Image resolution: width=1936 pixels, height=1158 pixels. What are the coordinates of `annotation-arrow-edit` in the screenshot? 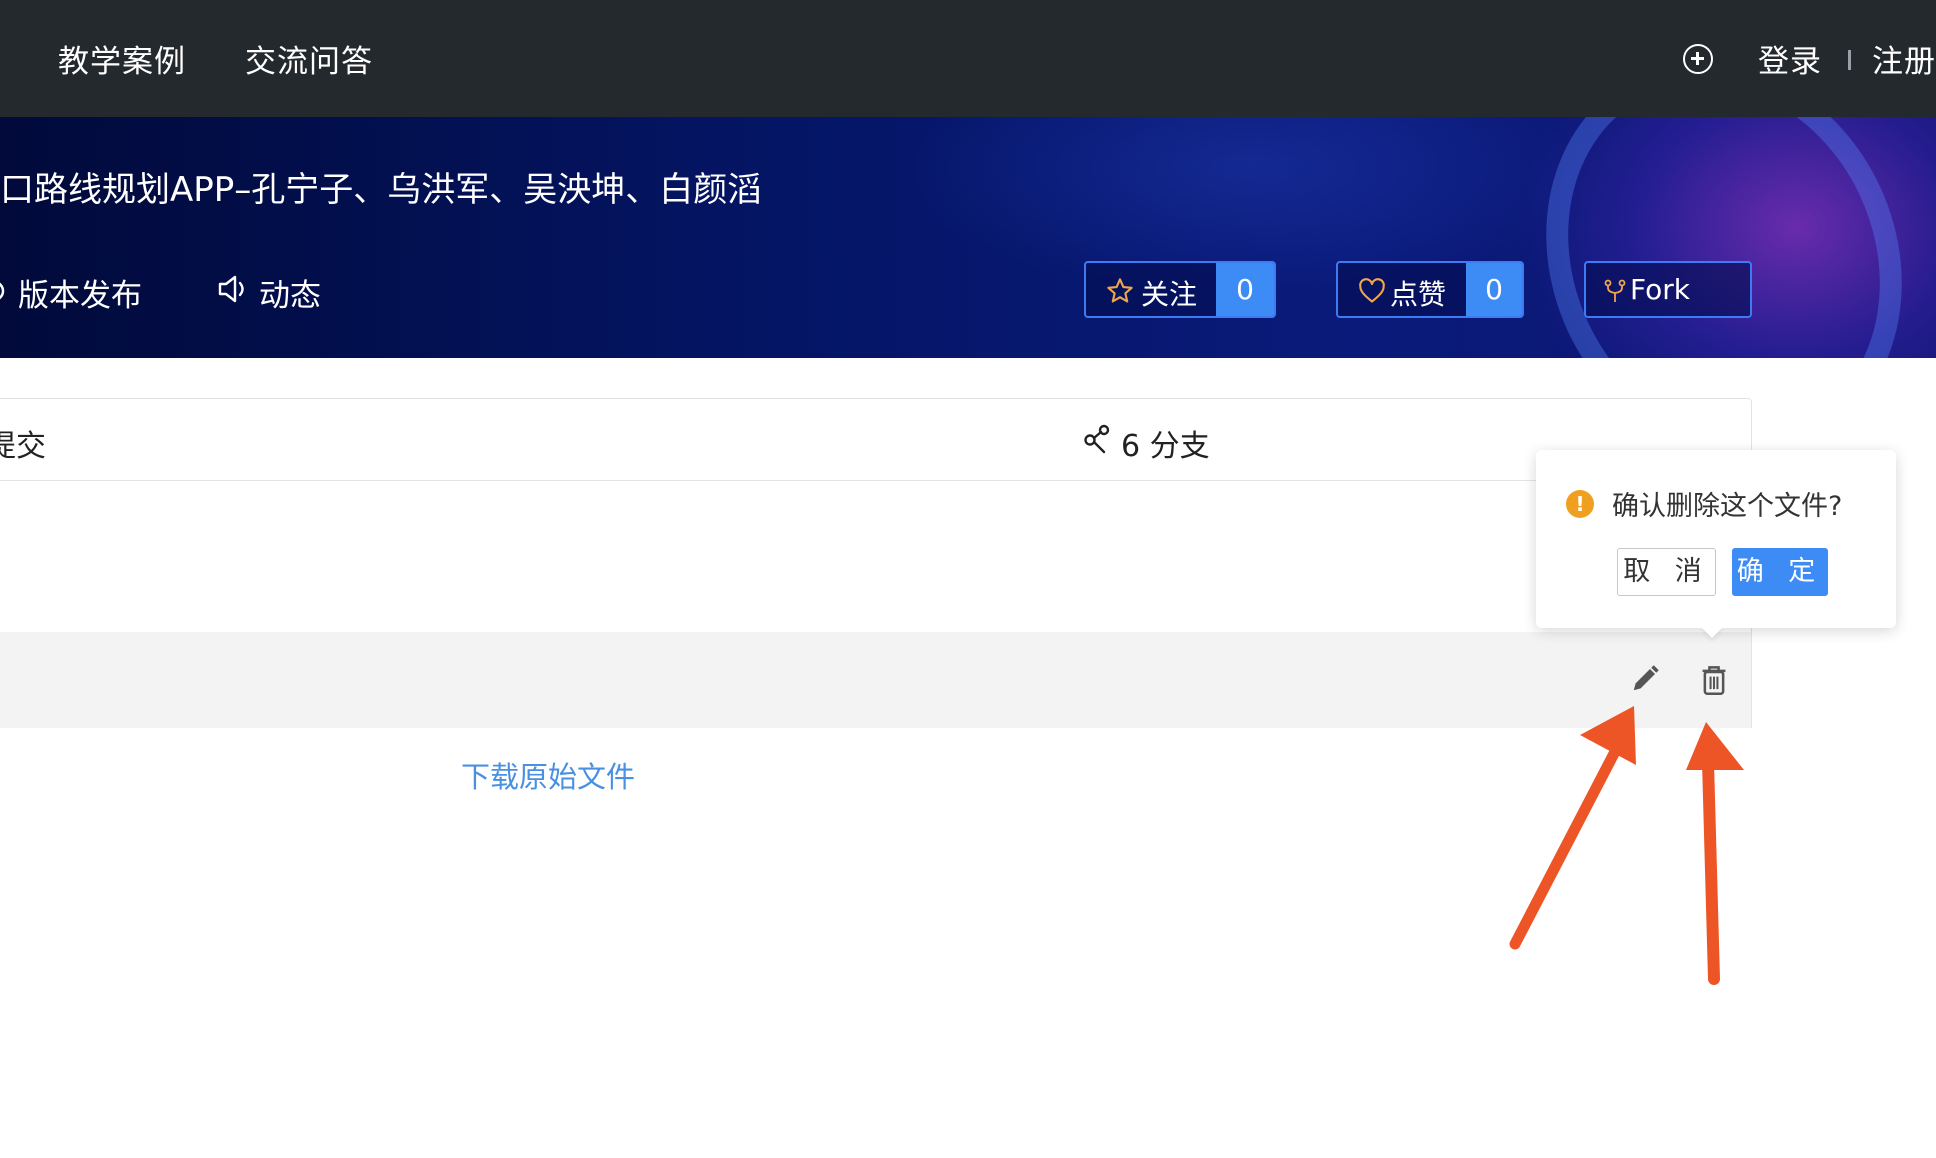 It's located at (1572, 828).